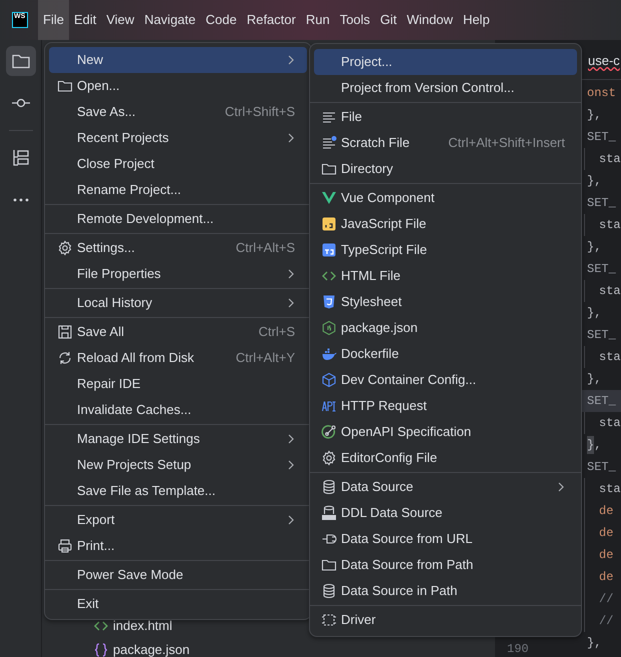 This screenshot has height=657, width=621. What do you see at coordinates (96, 520) in the screenshot?
I see `menu-item-label: Export` at bounding box center [96, 520].